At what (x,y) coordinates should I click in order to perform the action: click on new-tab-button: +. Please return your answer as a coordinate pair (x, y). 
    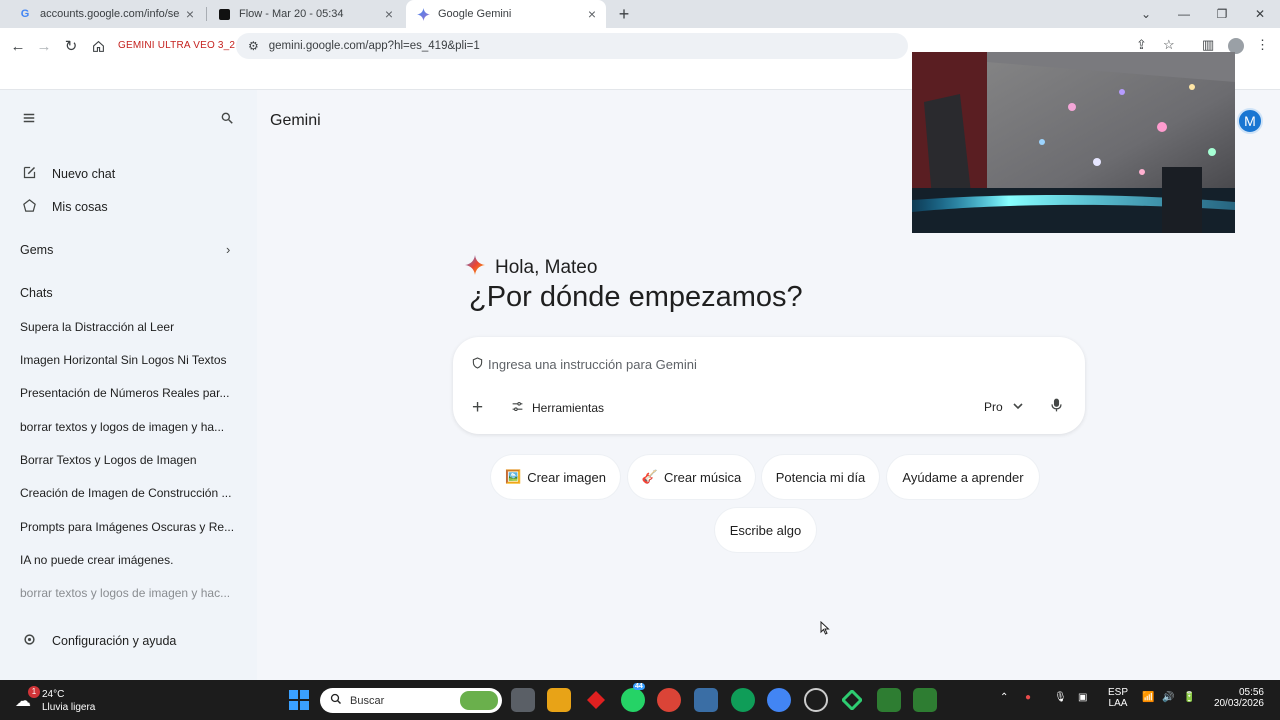
    Looking at the image, I should click on (624, 14).